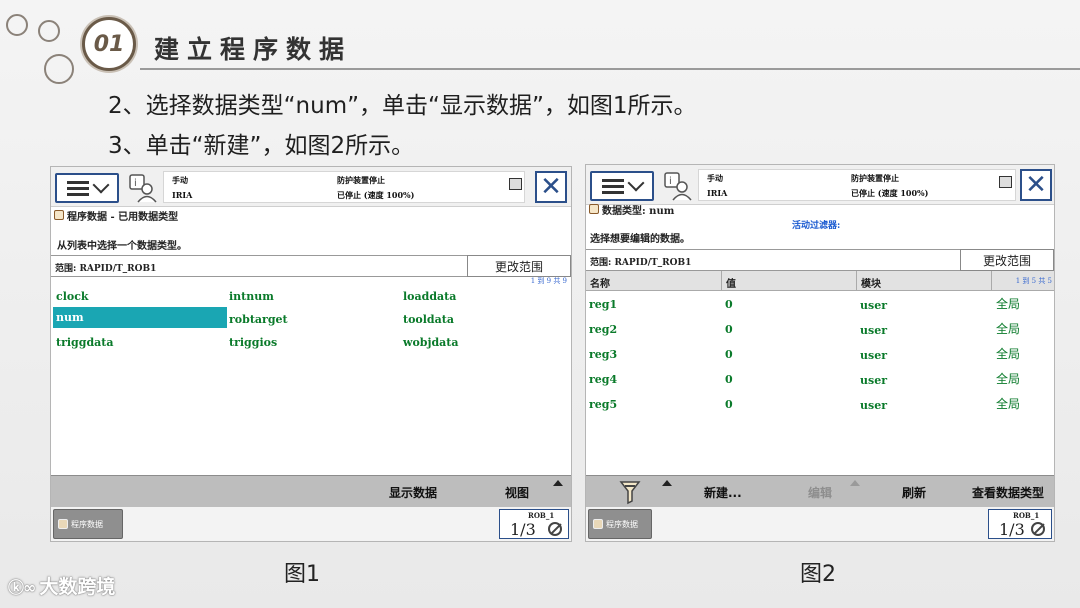 This screenshot has height=608, width=1080. I want to click on list-item-num-selected: num, so click(140, 317).